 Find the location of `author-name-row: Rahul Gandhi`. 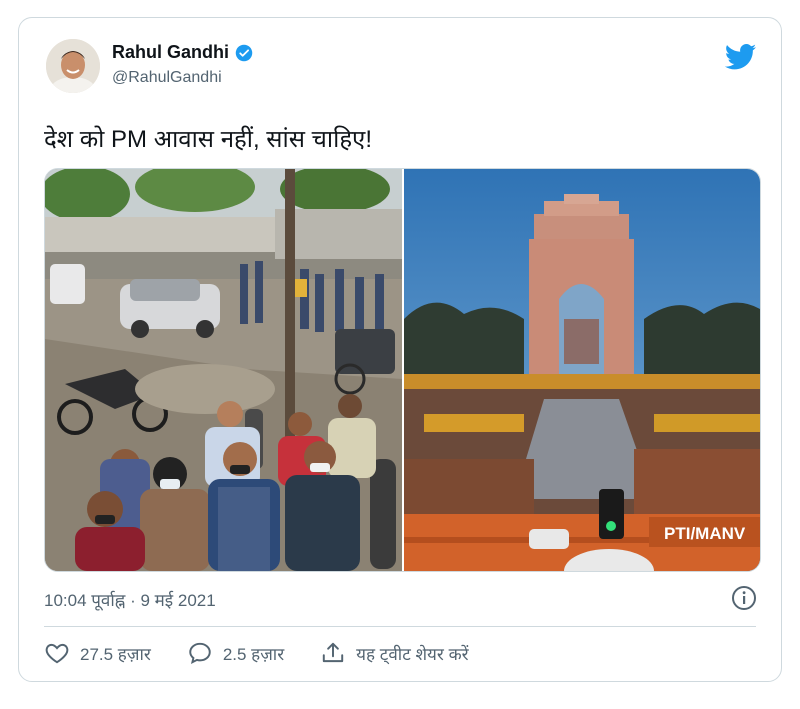

author-name-row: Rahul Gandhi is located at coordinates (182, 52).